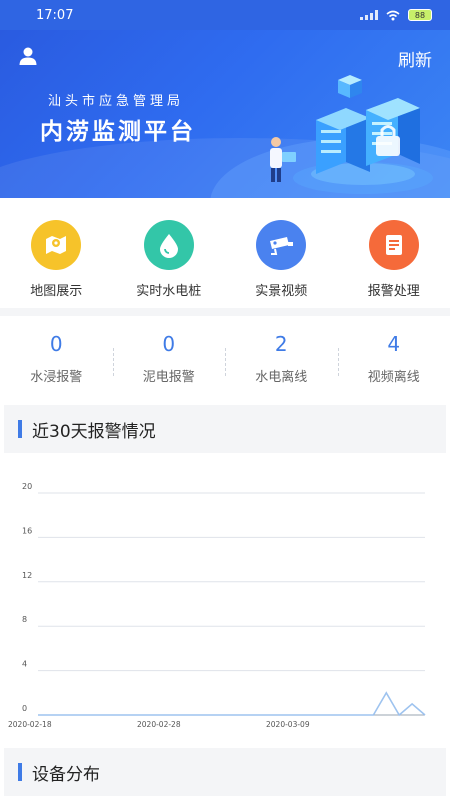  What do you see at coordinates (232, 704) in the screenshot?
I see `alarm-series-line` at bounding box center [232, 704].